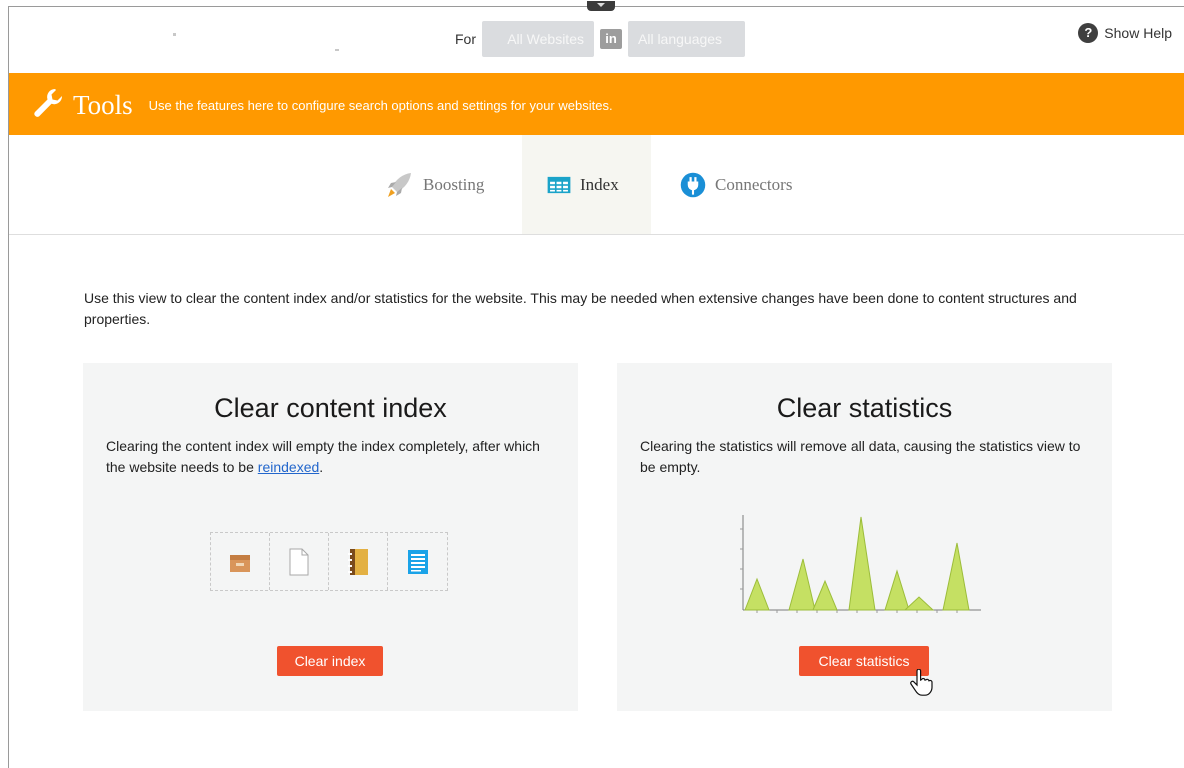 The height and width of the screenshot is (768, 1184). What do you see at coordinates (240, 563) in the screenshot?
I see `box-icon` at bounding box center [240, 563].